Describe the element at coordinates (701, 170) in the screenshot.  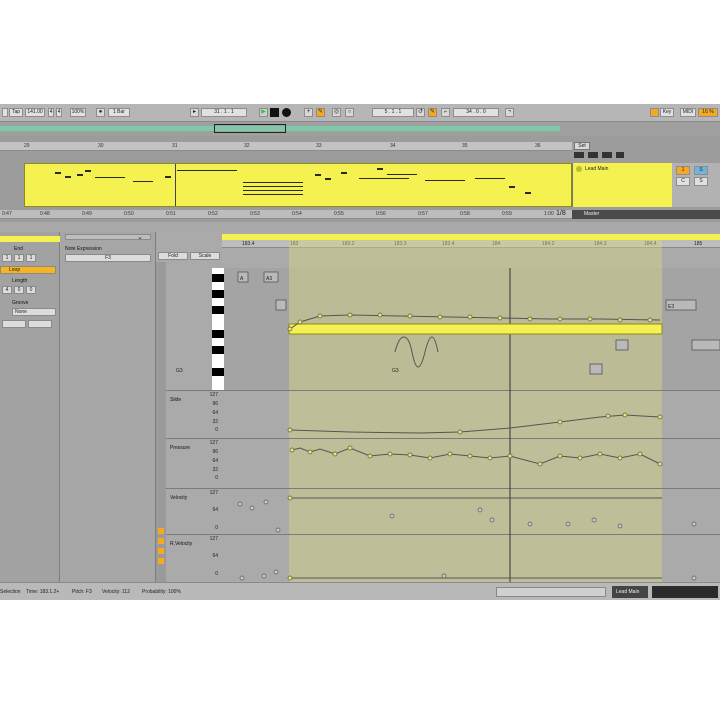
I see `solo-button: S` at that location.